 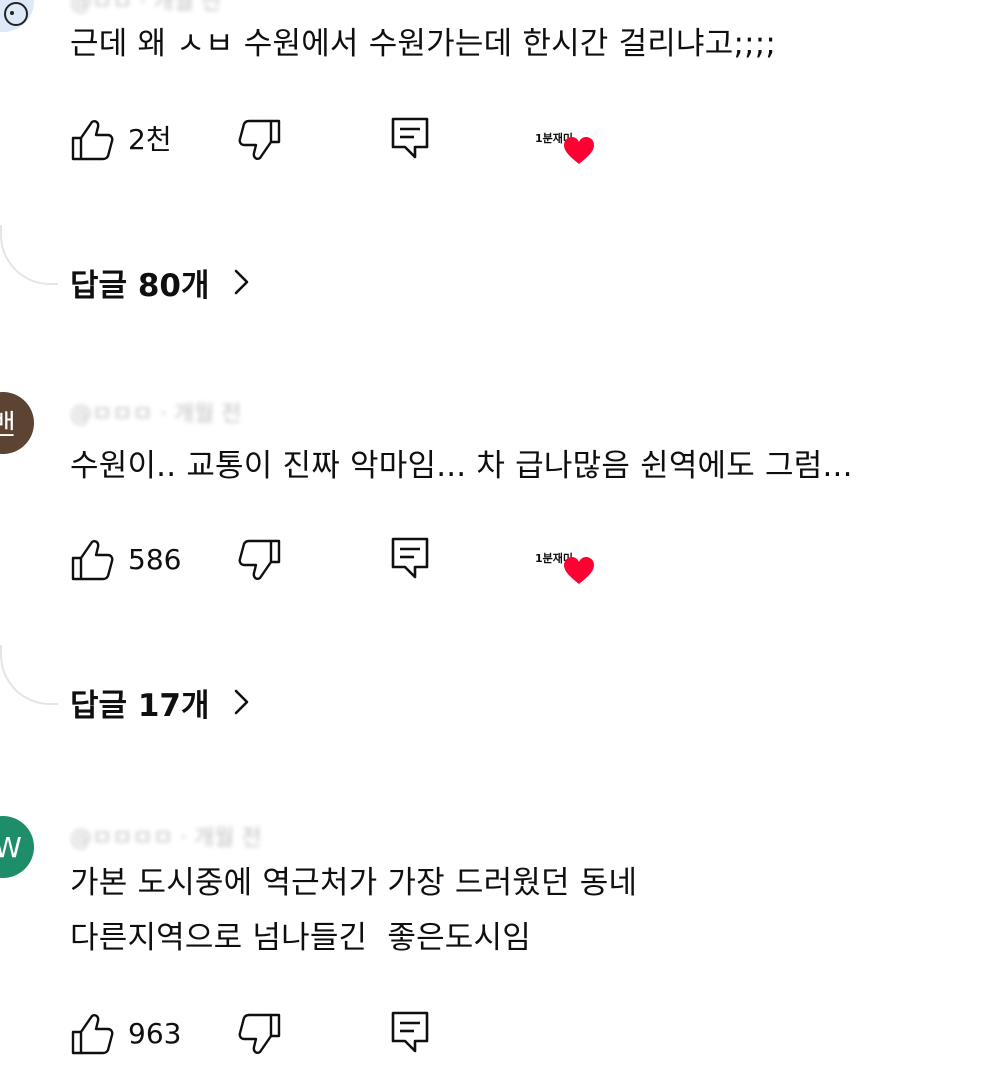 I want to click on like-count: 2천, so click(x=150, y=139).